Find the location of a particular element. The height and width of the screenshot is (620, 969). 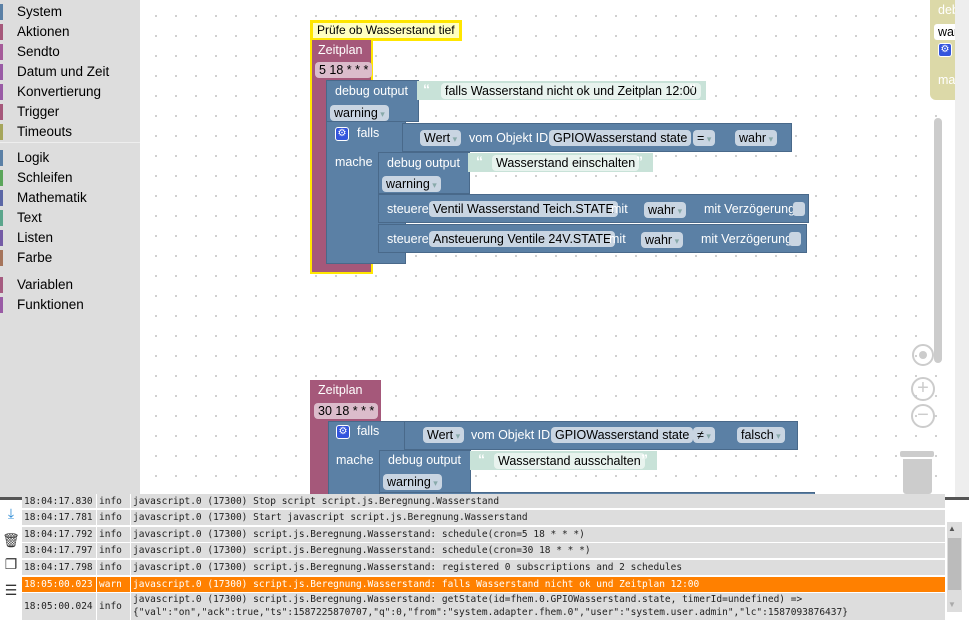

page-scrollbar is located at coordinates (962, 248).